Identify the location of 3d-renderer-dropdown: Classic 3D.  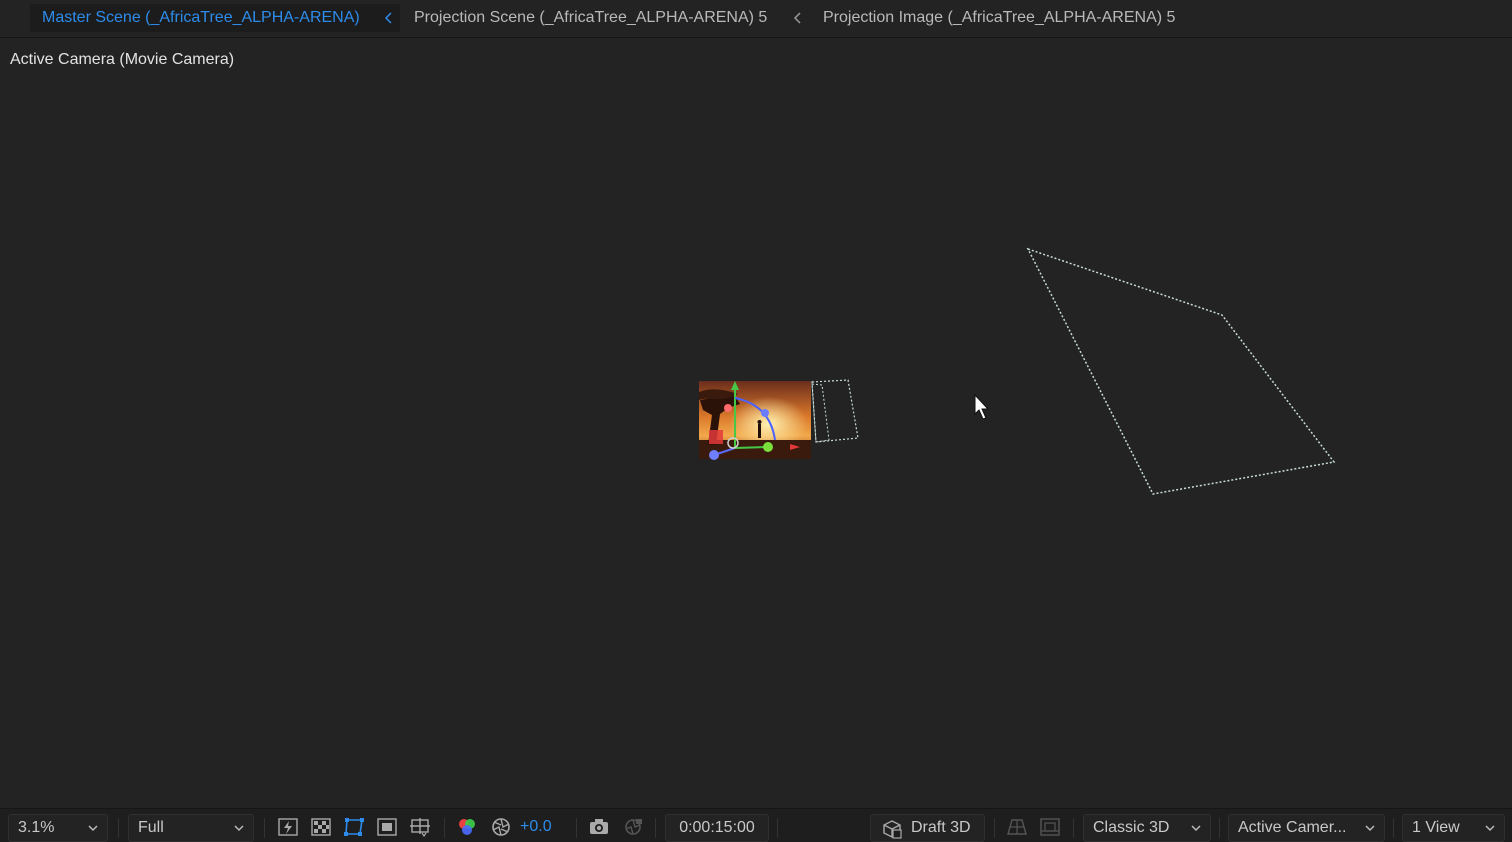
(1147, 828).